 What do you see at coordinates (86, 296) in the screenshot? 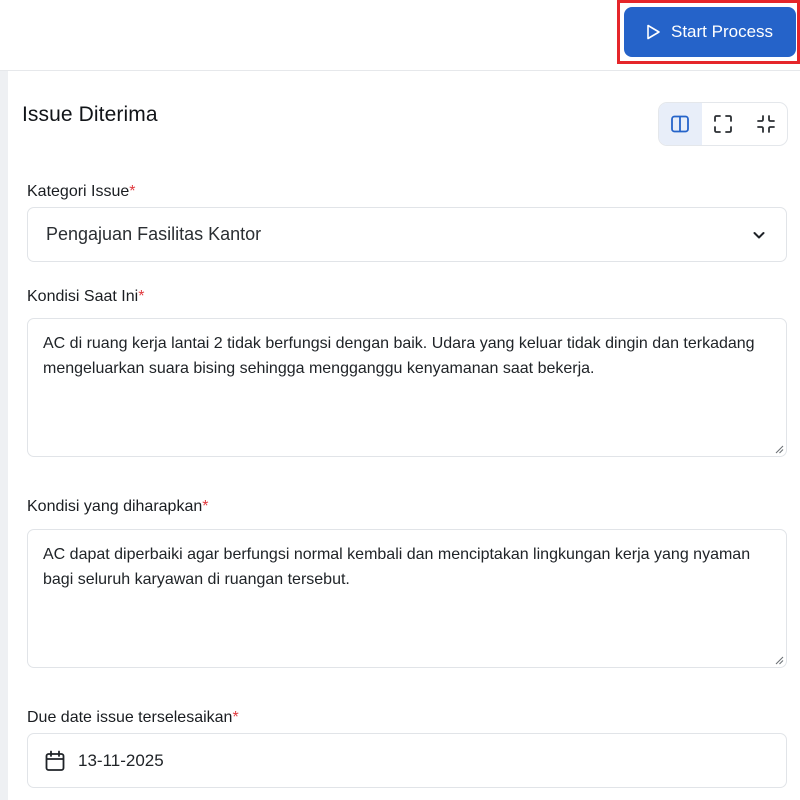
I see `kondisi-saat-ini-label: Kondisi Saat Ini*` at bounding box center [86, 296].